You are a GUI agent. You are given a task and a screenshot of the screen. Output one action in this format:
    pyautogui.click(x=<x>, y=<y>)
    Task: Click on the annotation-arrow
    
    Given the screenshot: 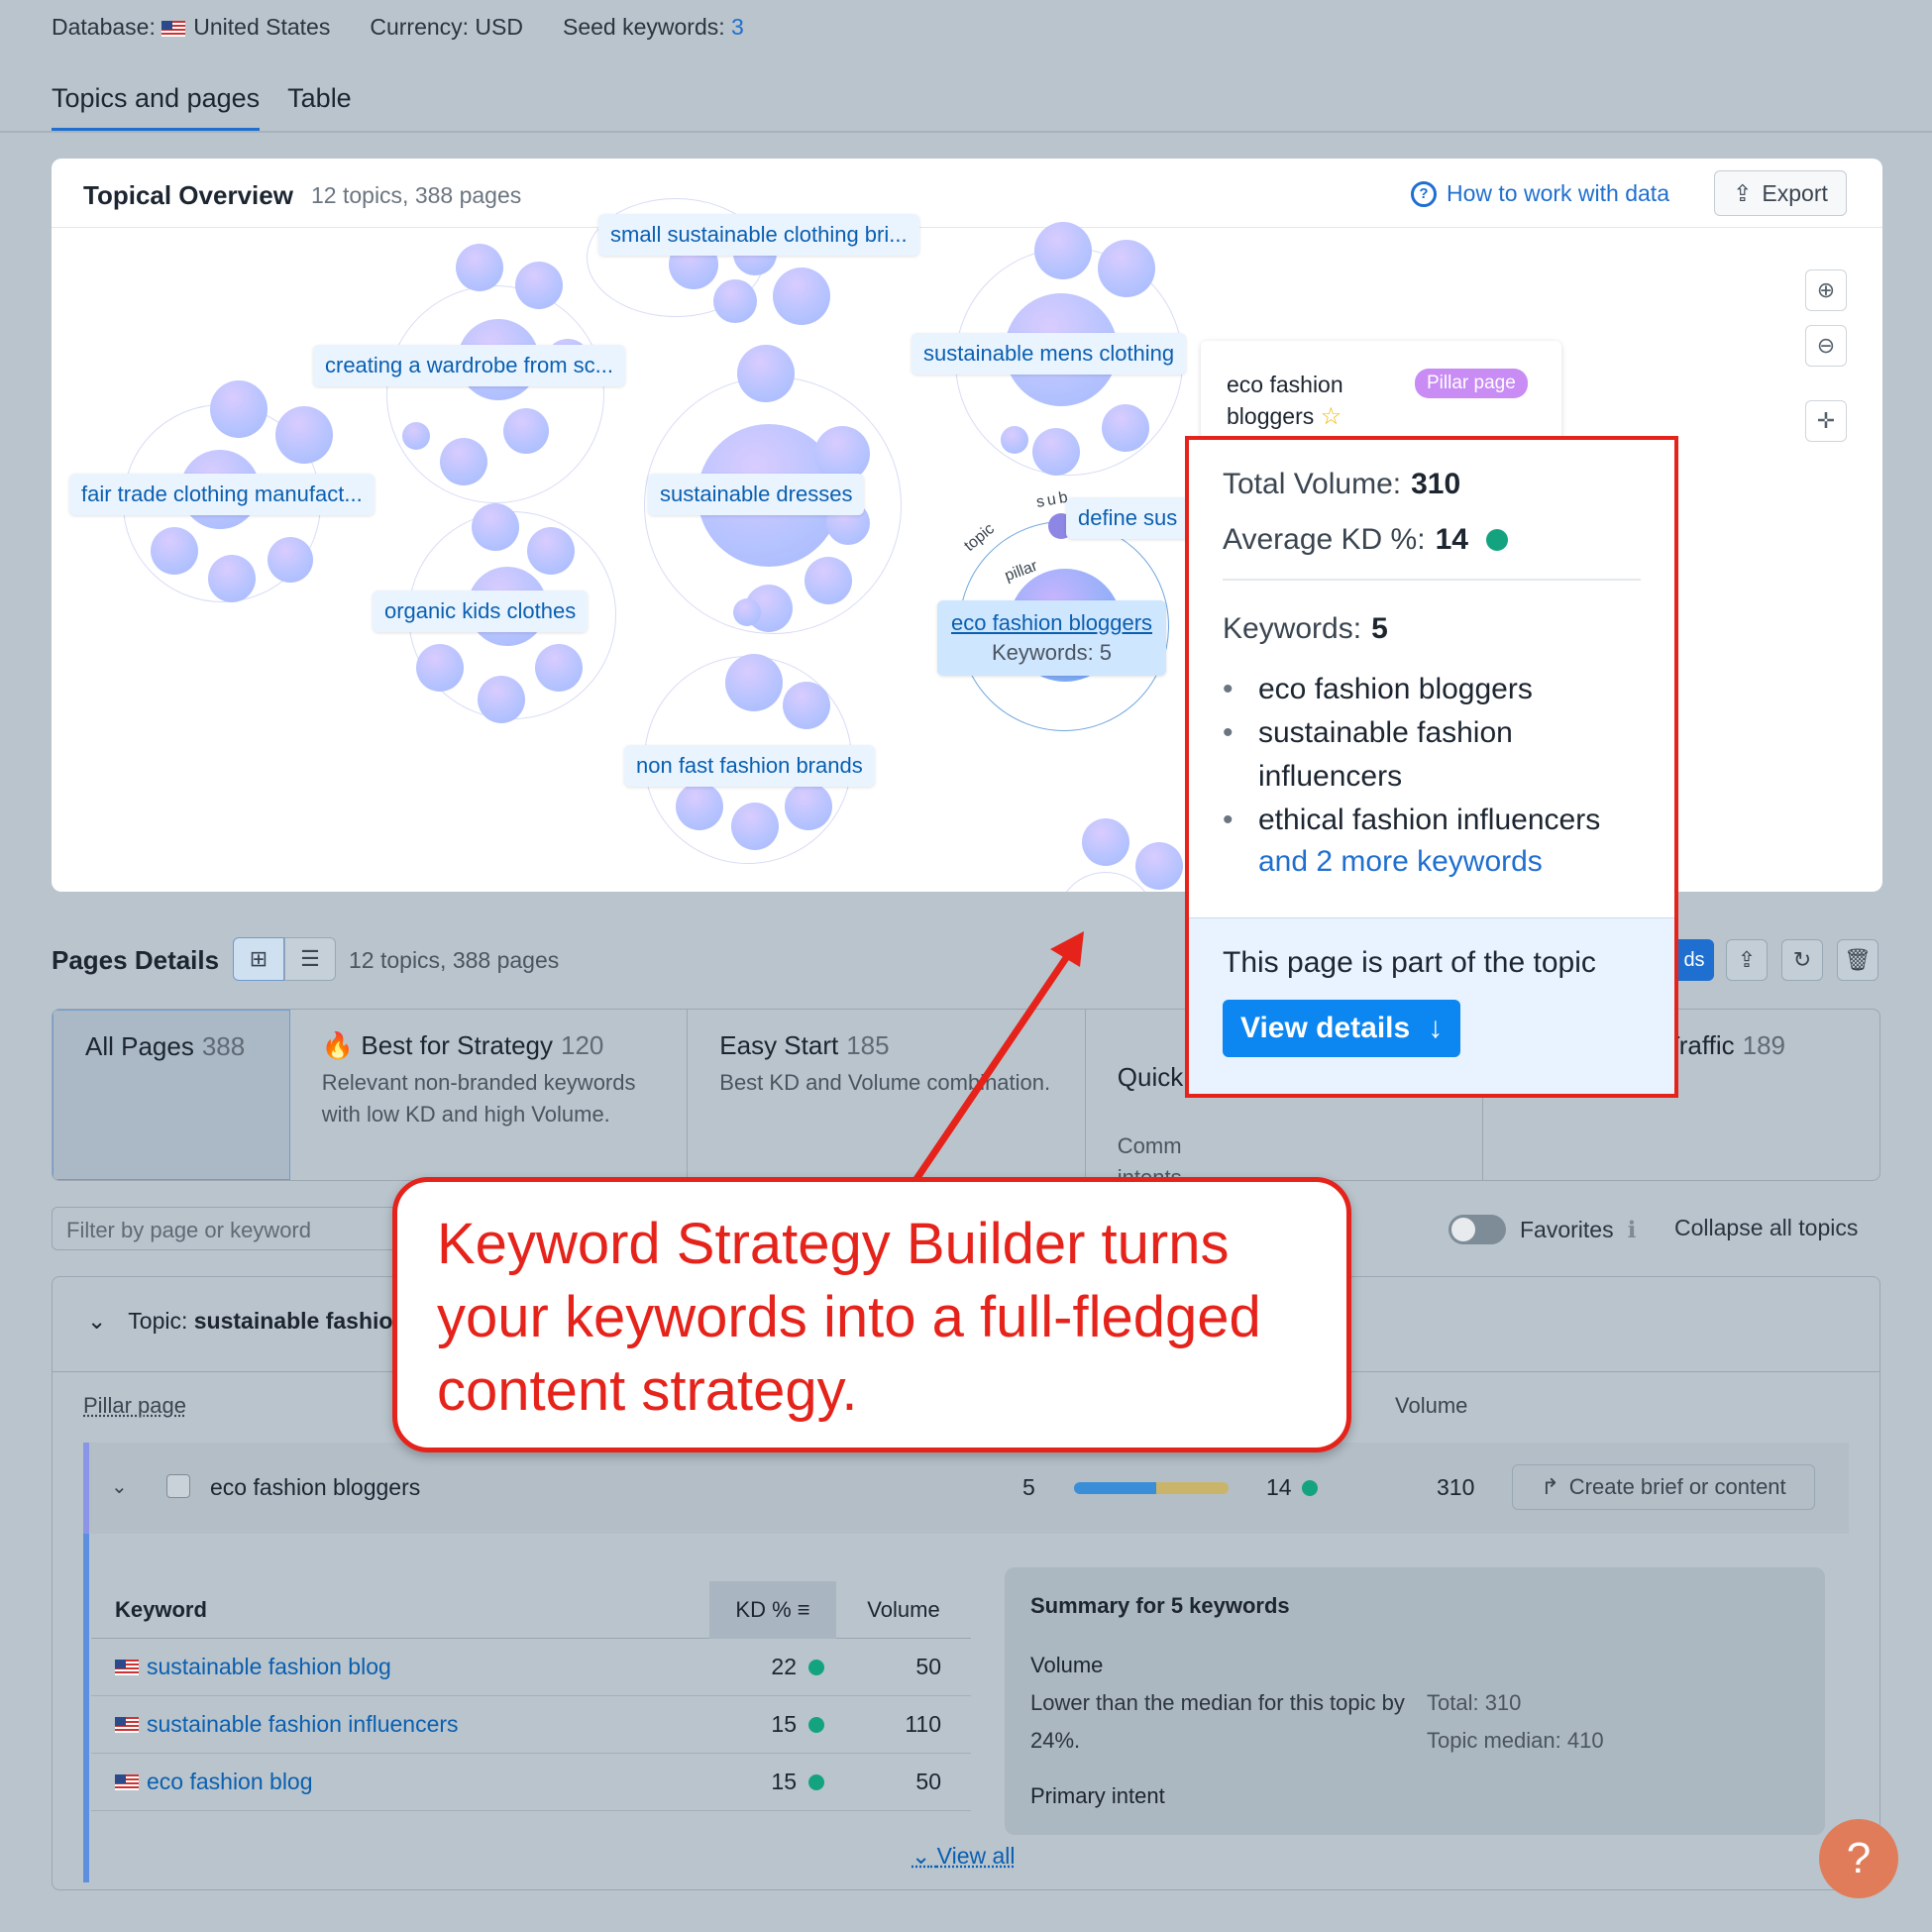 What is the action you would take?
    pyautogui.click(x=999, y=1056)
    